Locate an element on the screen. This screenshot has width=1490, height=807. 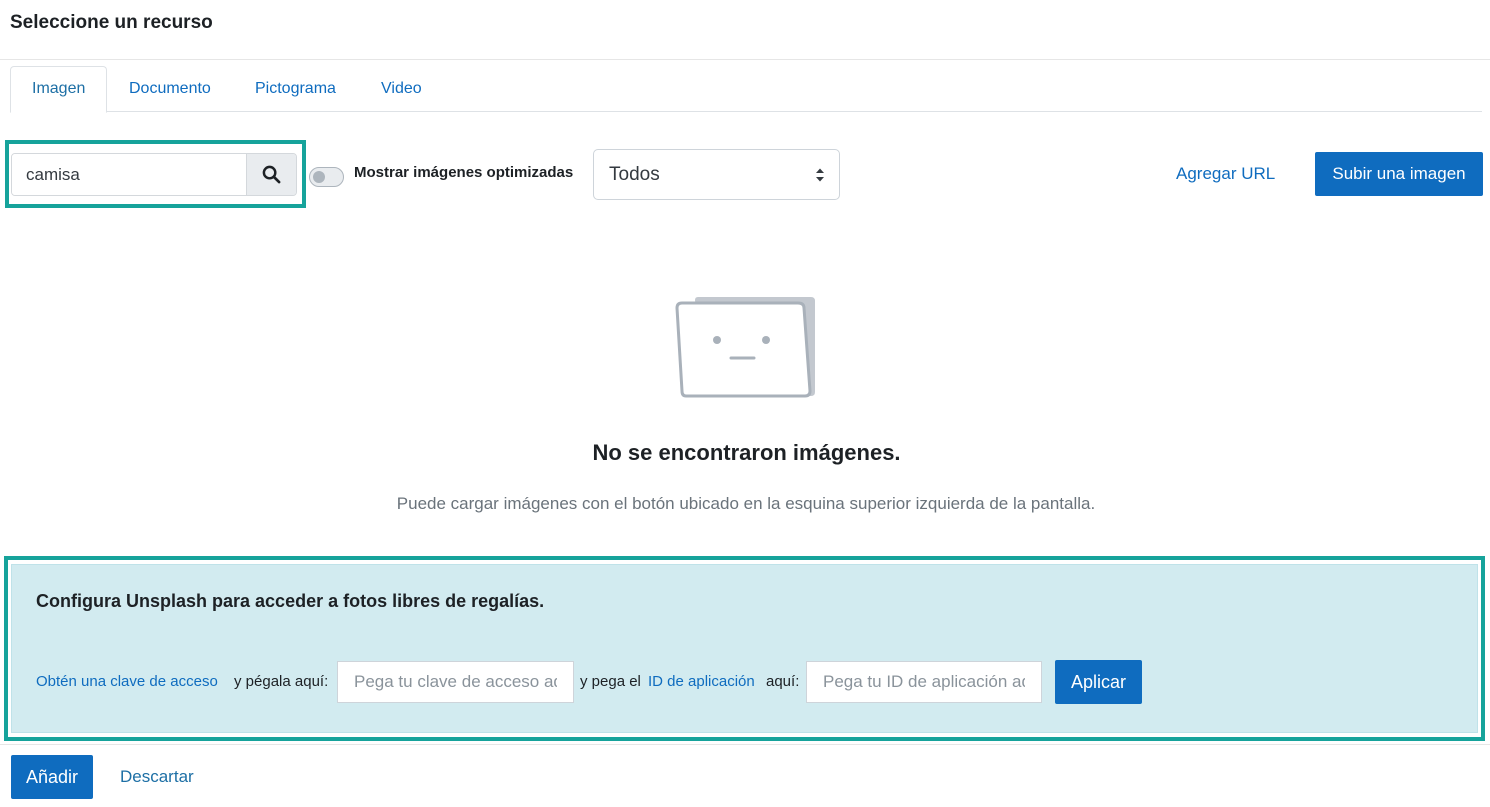
tab-imagen: Imagen is located at coordinates (59, 89).